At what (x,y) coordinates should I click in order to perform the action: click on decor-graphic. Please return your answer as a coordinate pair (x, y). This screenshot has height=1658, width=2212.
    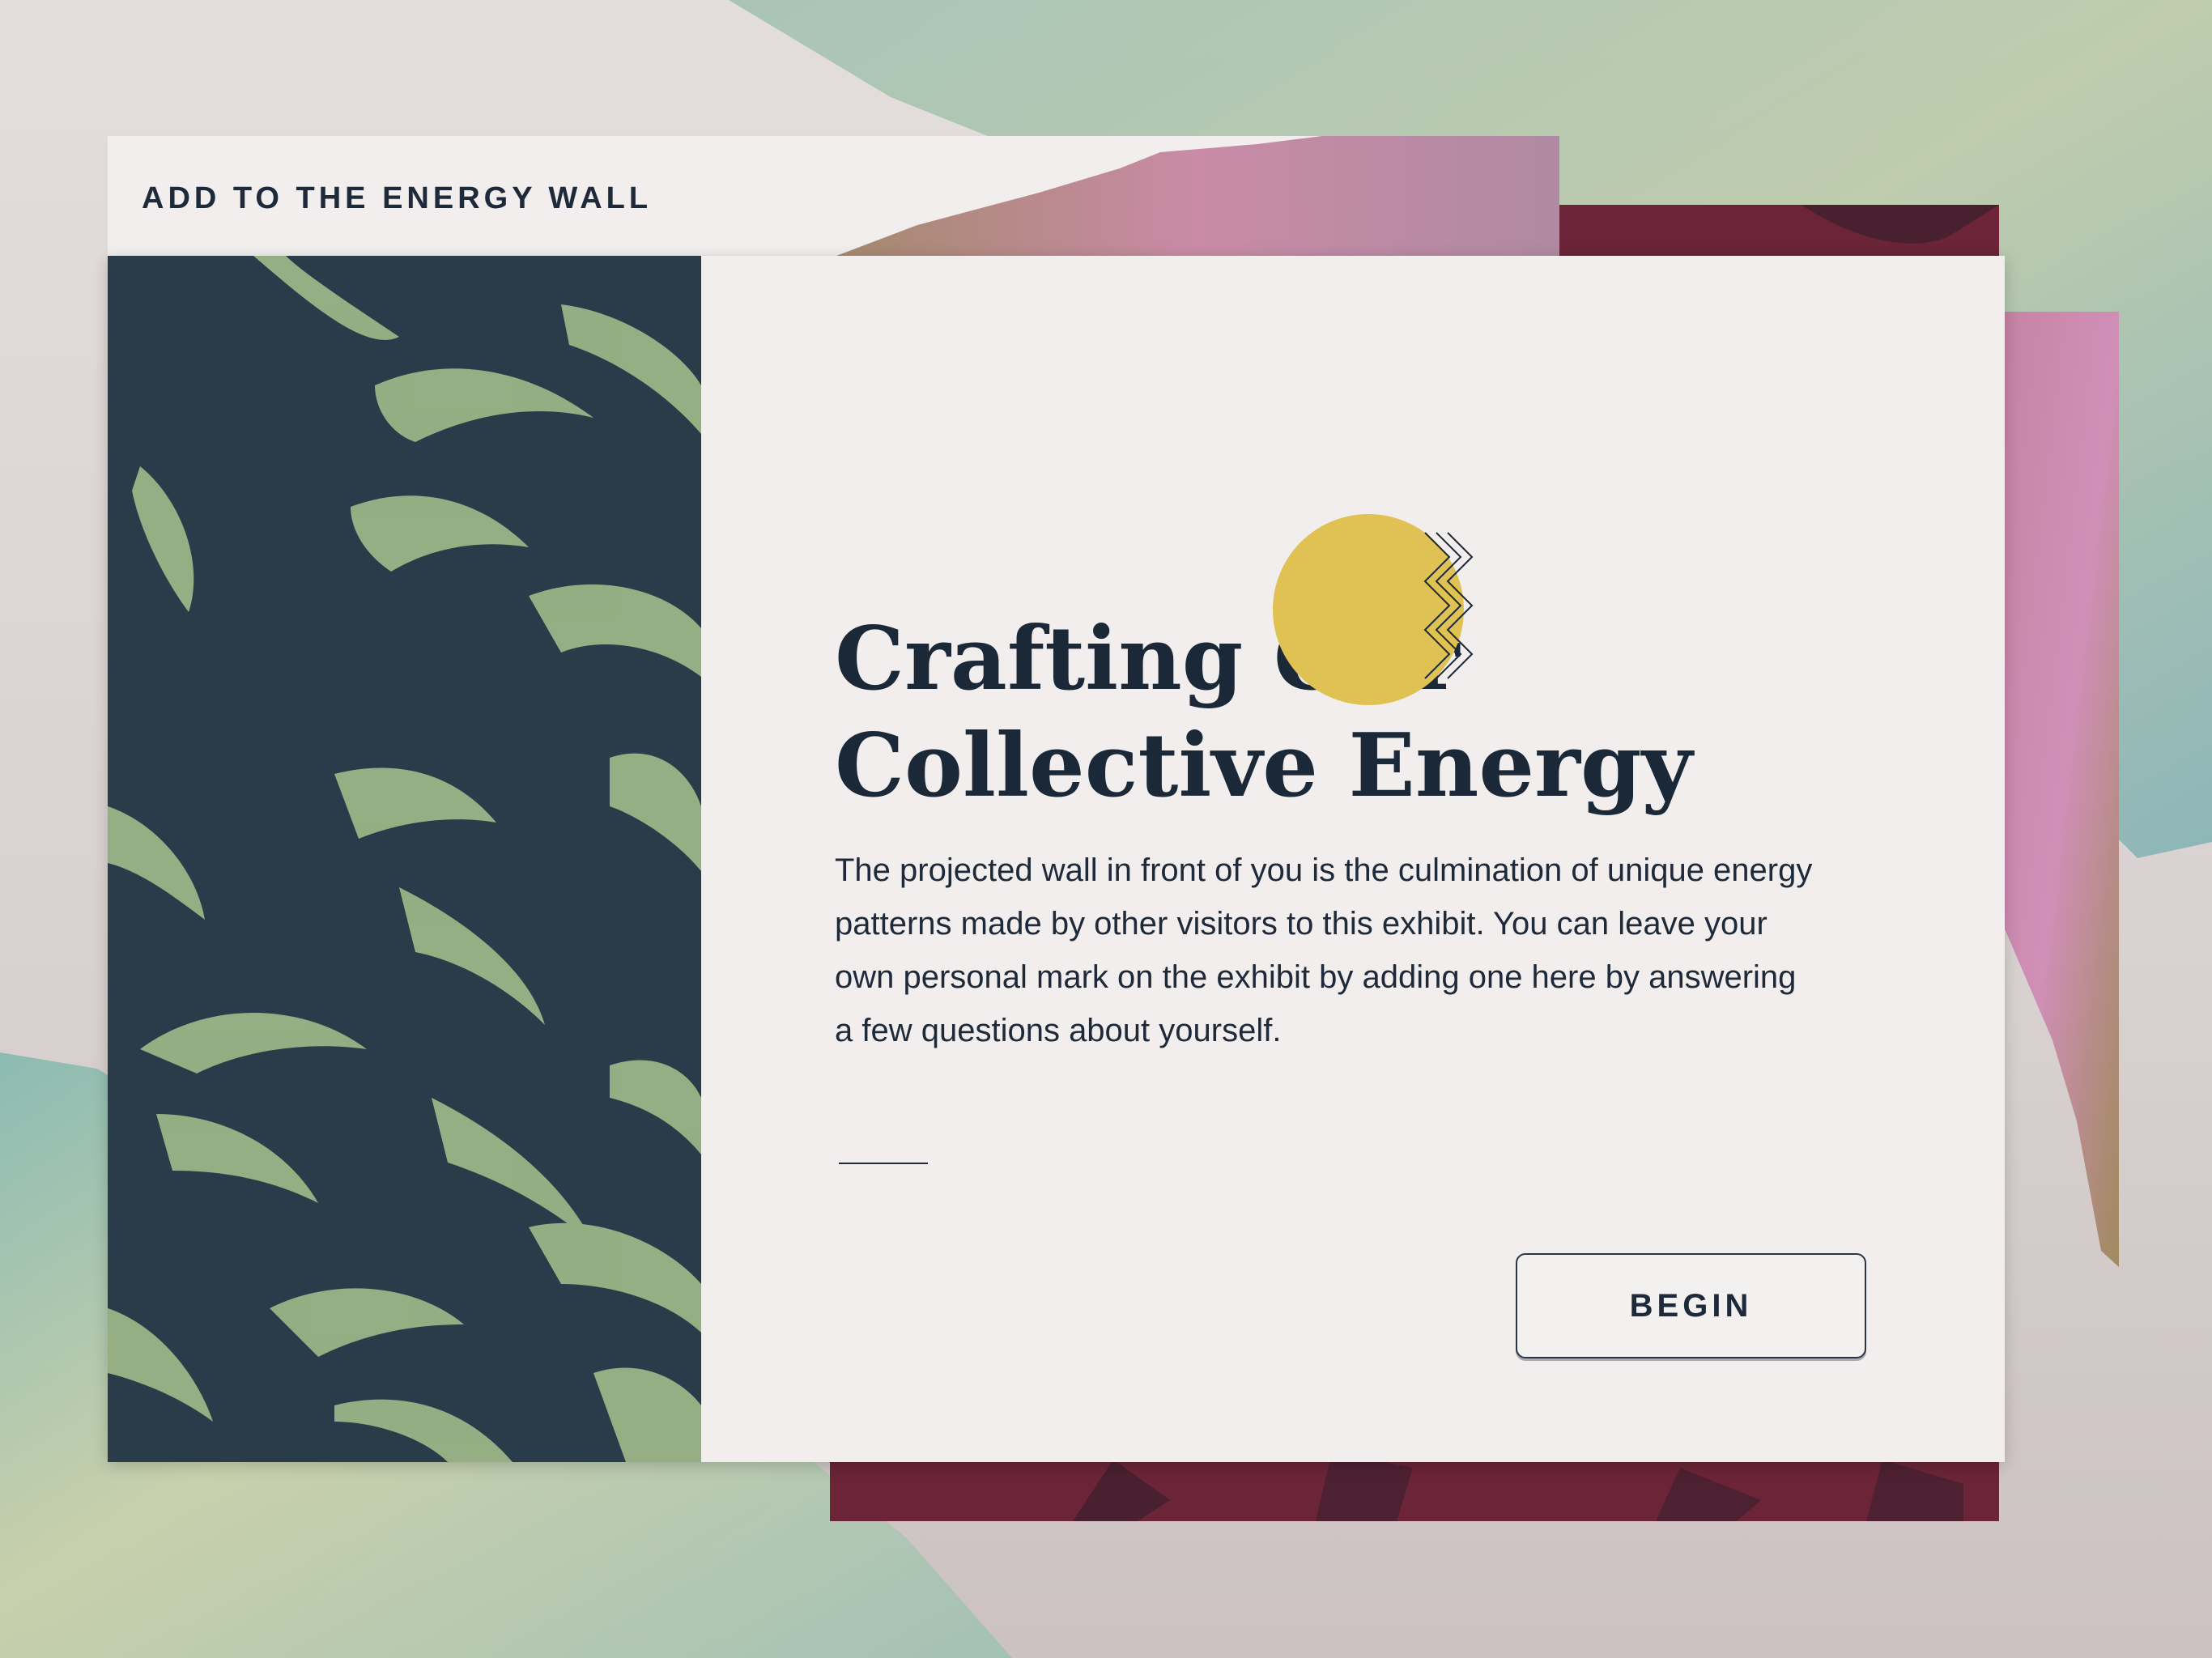
    Looking at the image, I should click on (1373, 609).